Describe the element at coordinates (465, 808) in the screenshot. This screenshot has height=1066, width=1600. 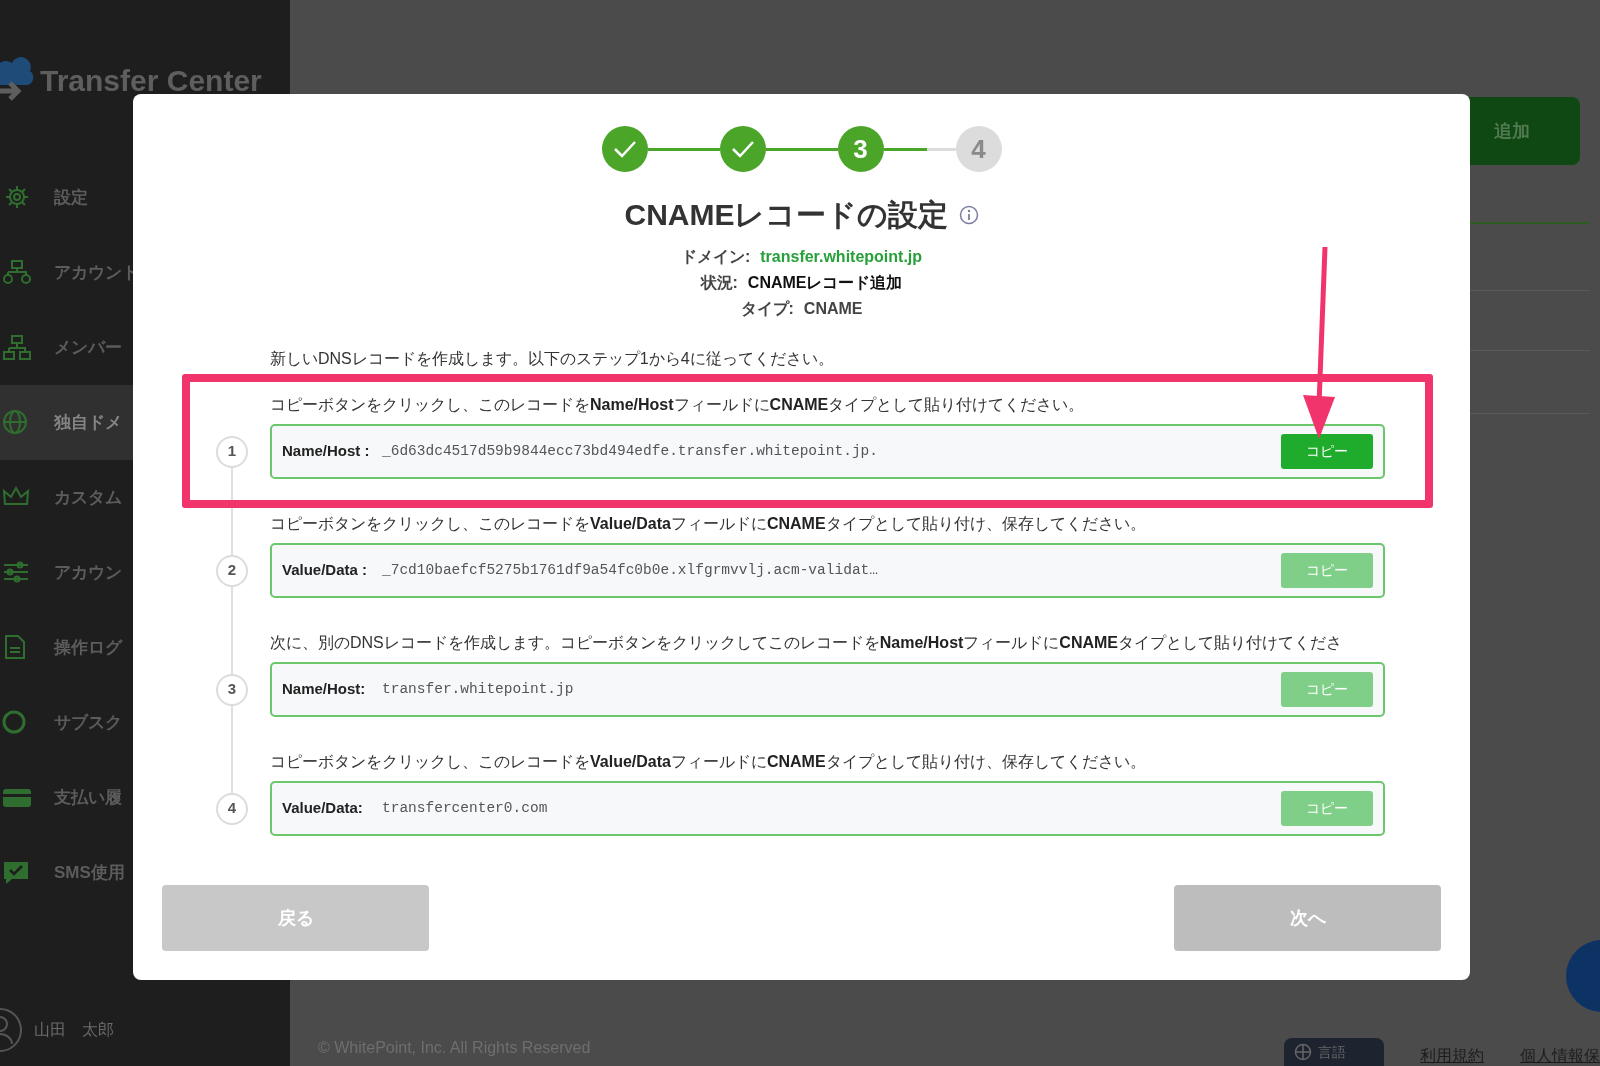
I see `field-value: transfercenter0.com` at that location.